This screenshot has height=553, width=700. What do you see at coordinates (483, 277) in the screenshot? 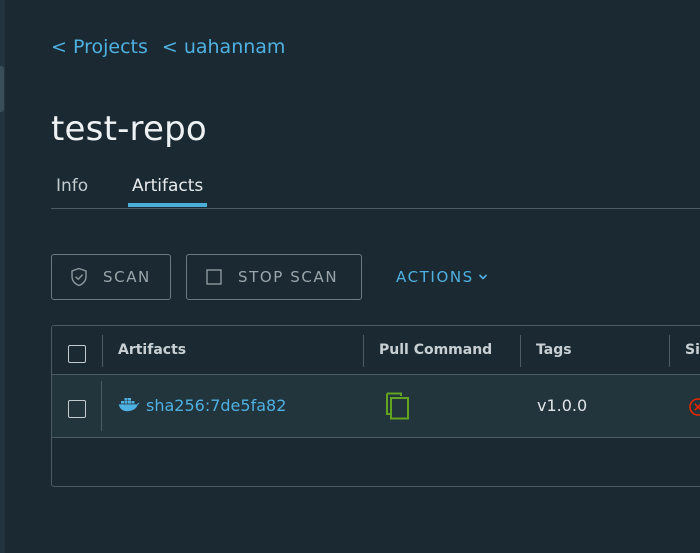
I see `chevron-down-icon` at bounding box center [483, 277].